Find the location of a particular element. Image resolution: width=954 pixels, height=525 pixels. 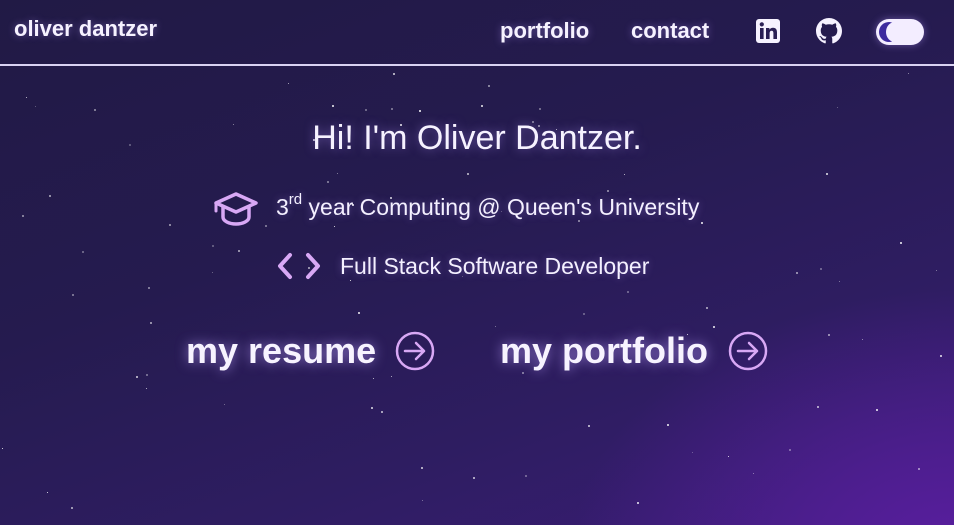

linkedin-icon is located at coordinates (768, 31).